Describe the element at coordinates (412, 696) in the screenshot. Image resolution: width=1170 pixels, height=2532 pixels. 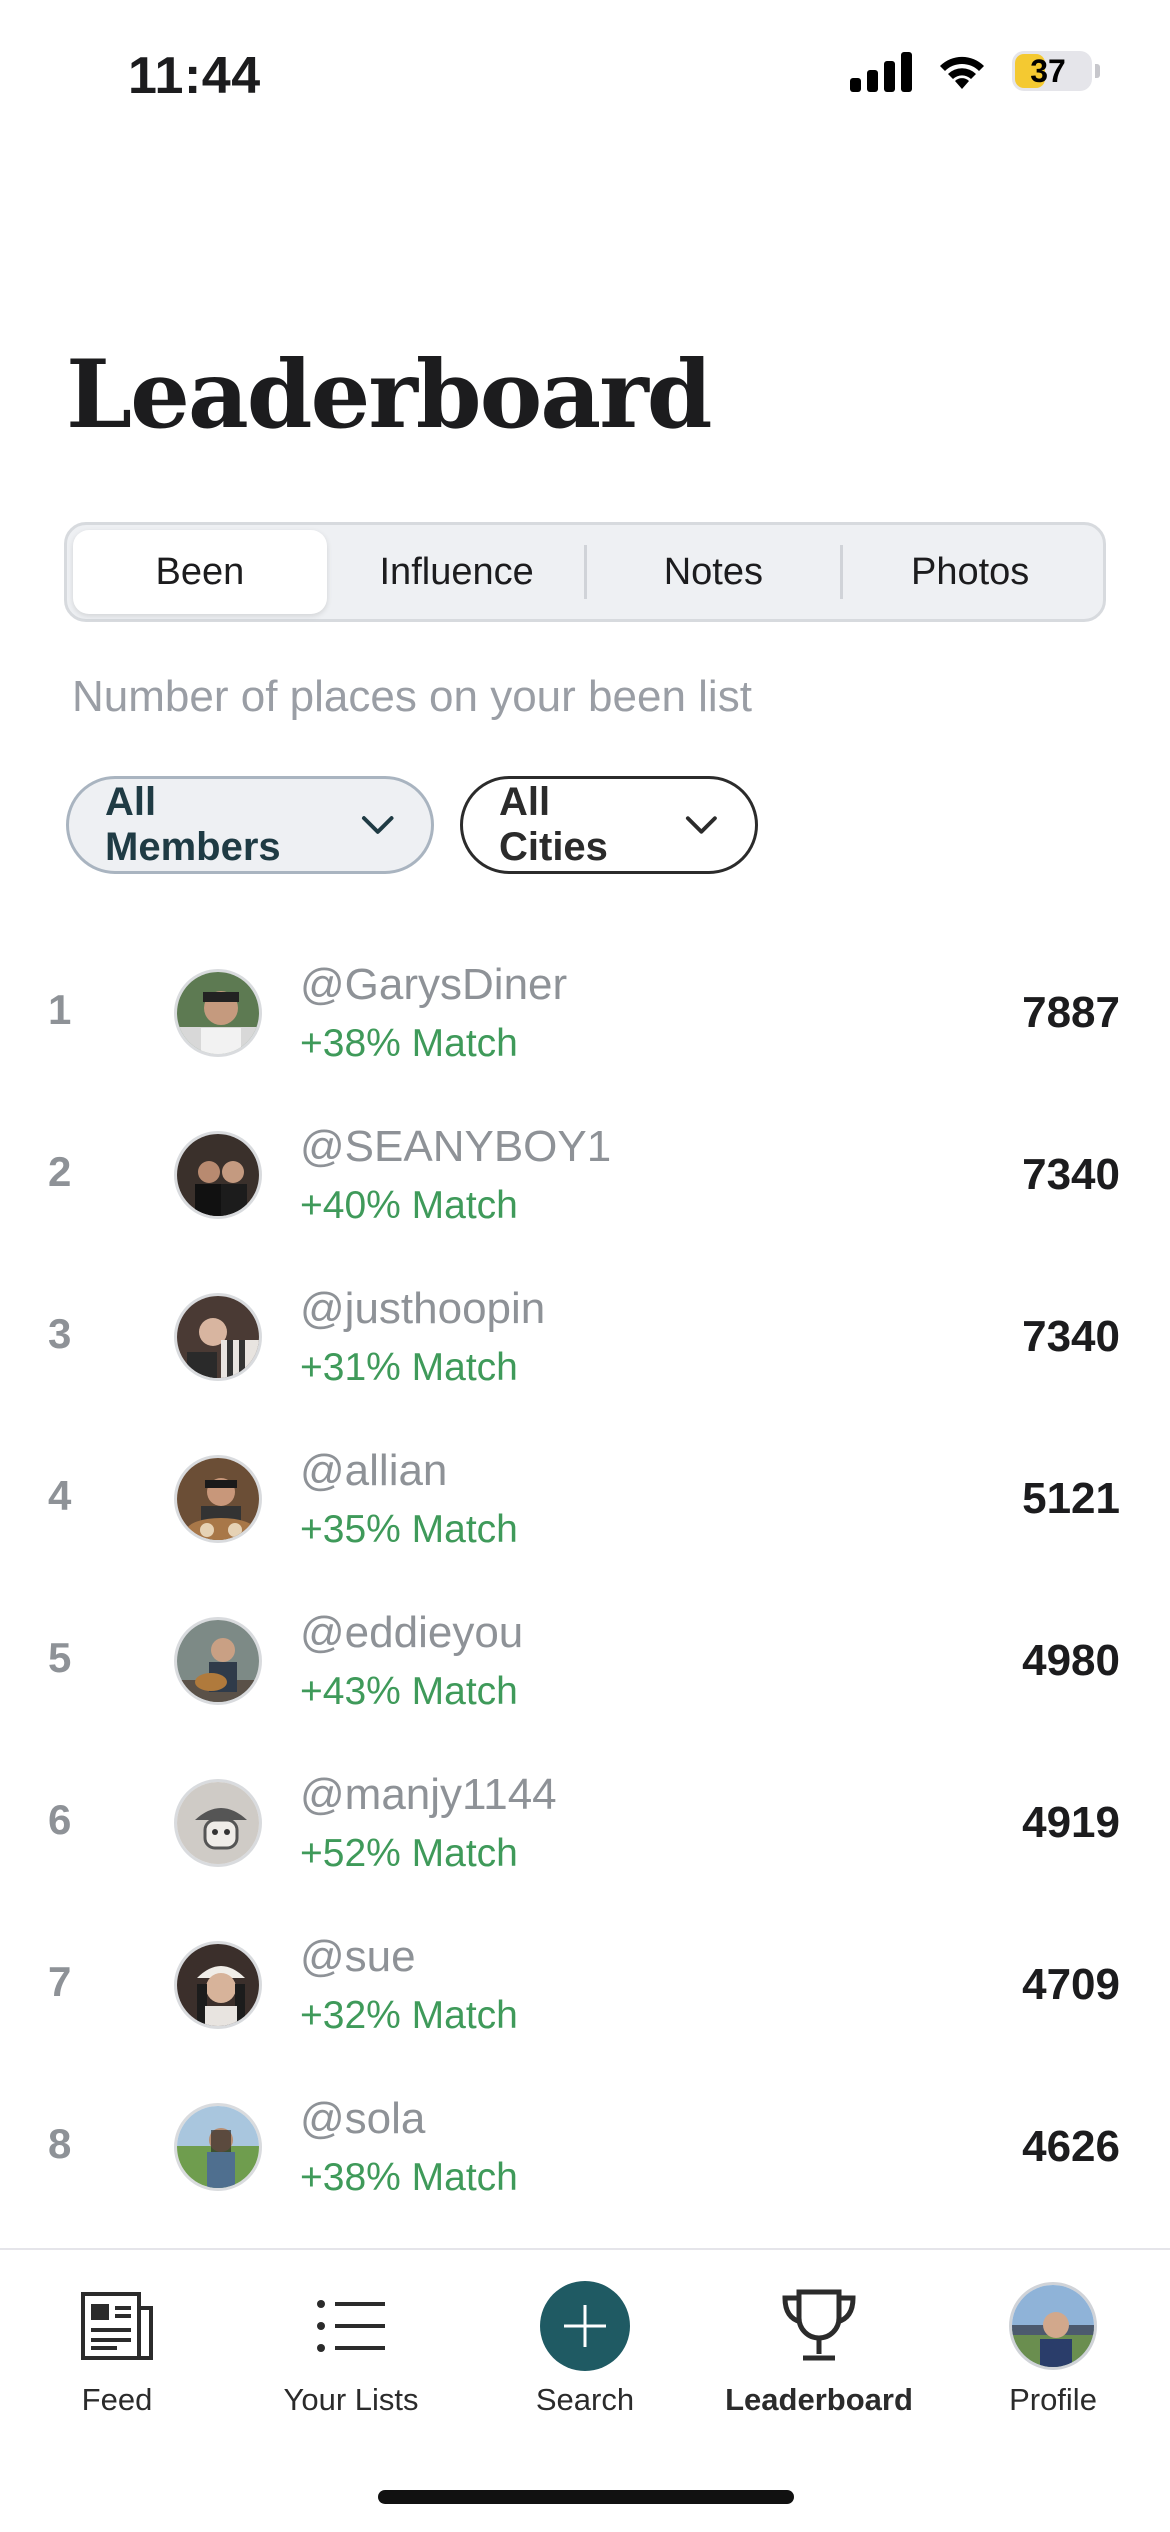
I see `category-description: Number of places on your been list` at that location.